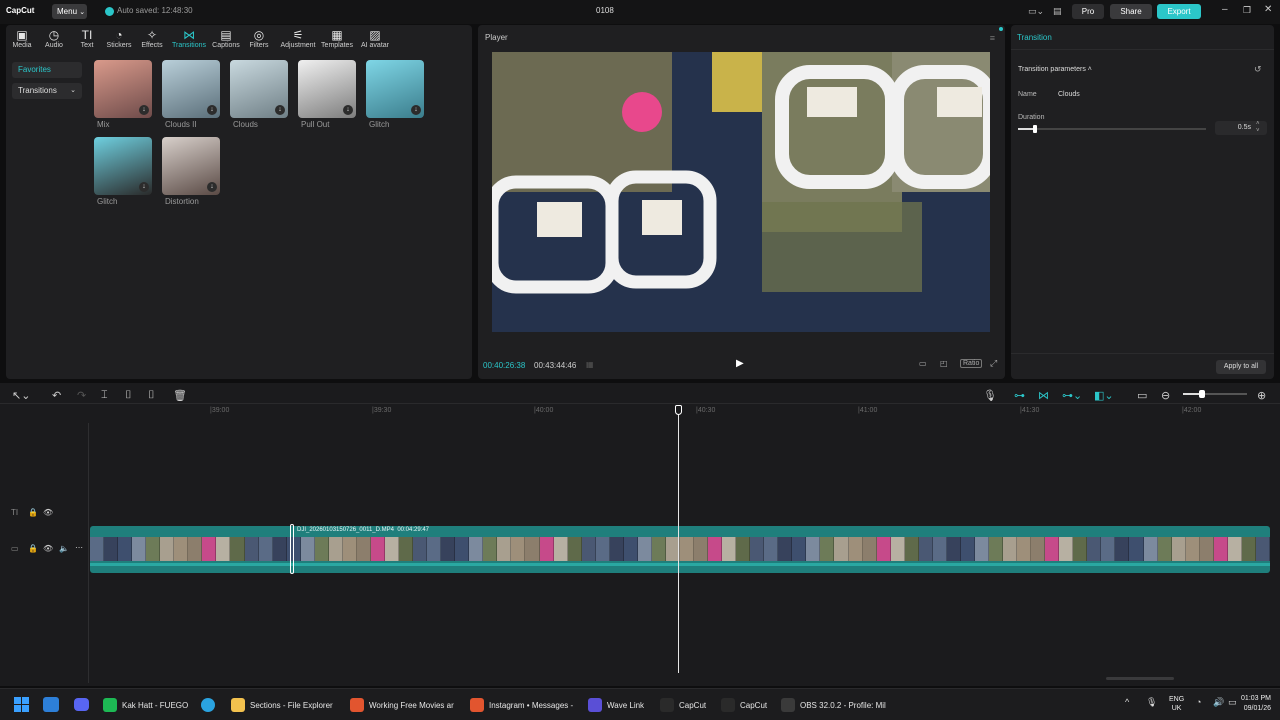 The width and height of the screenshot is (1280, 720). Describe the element at coordinates (21, 395) in the screenshot. I see `select-tool-icon: ↖⌄` at that location.